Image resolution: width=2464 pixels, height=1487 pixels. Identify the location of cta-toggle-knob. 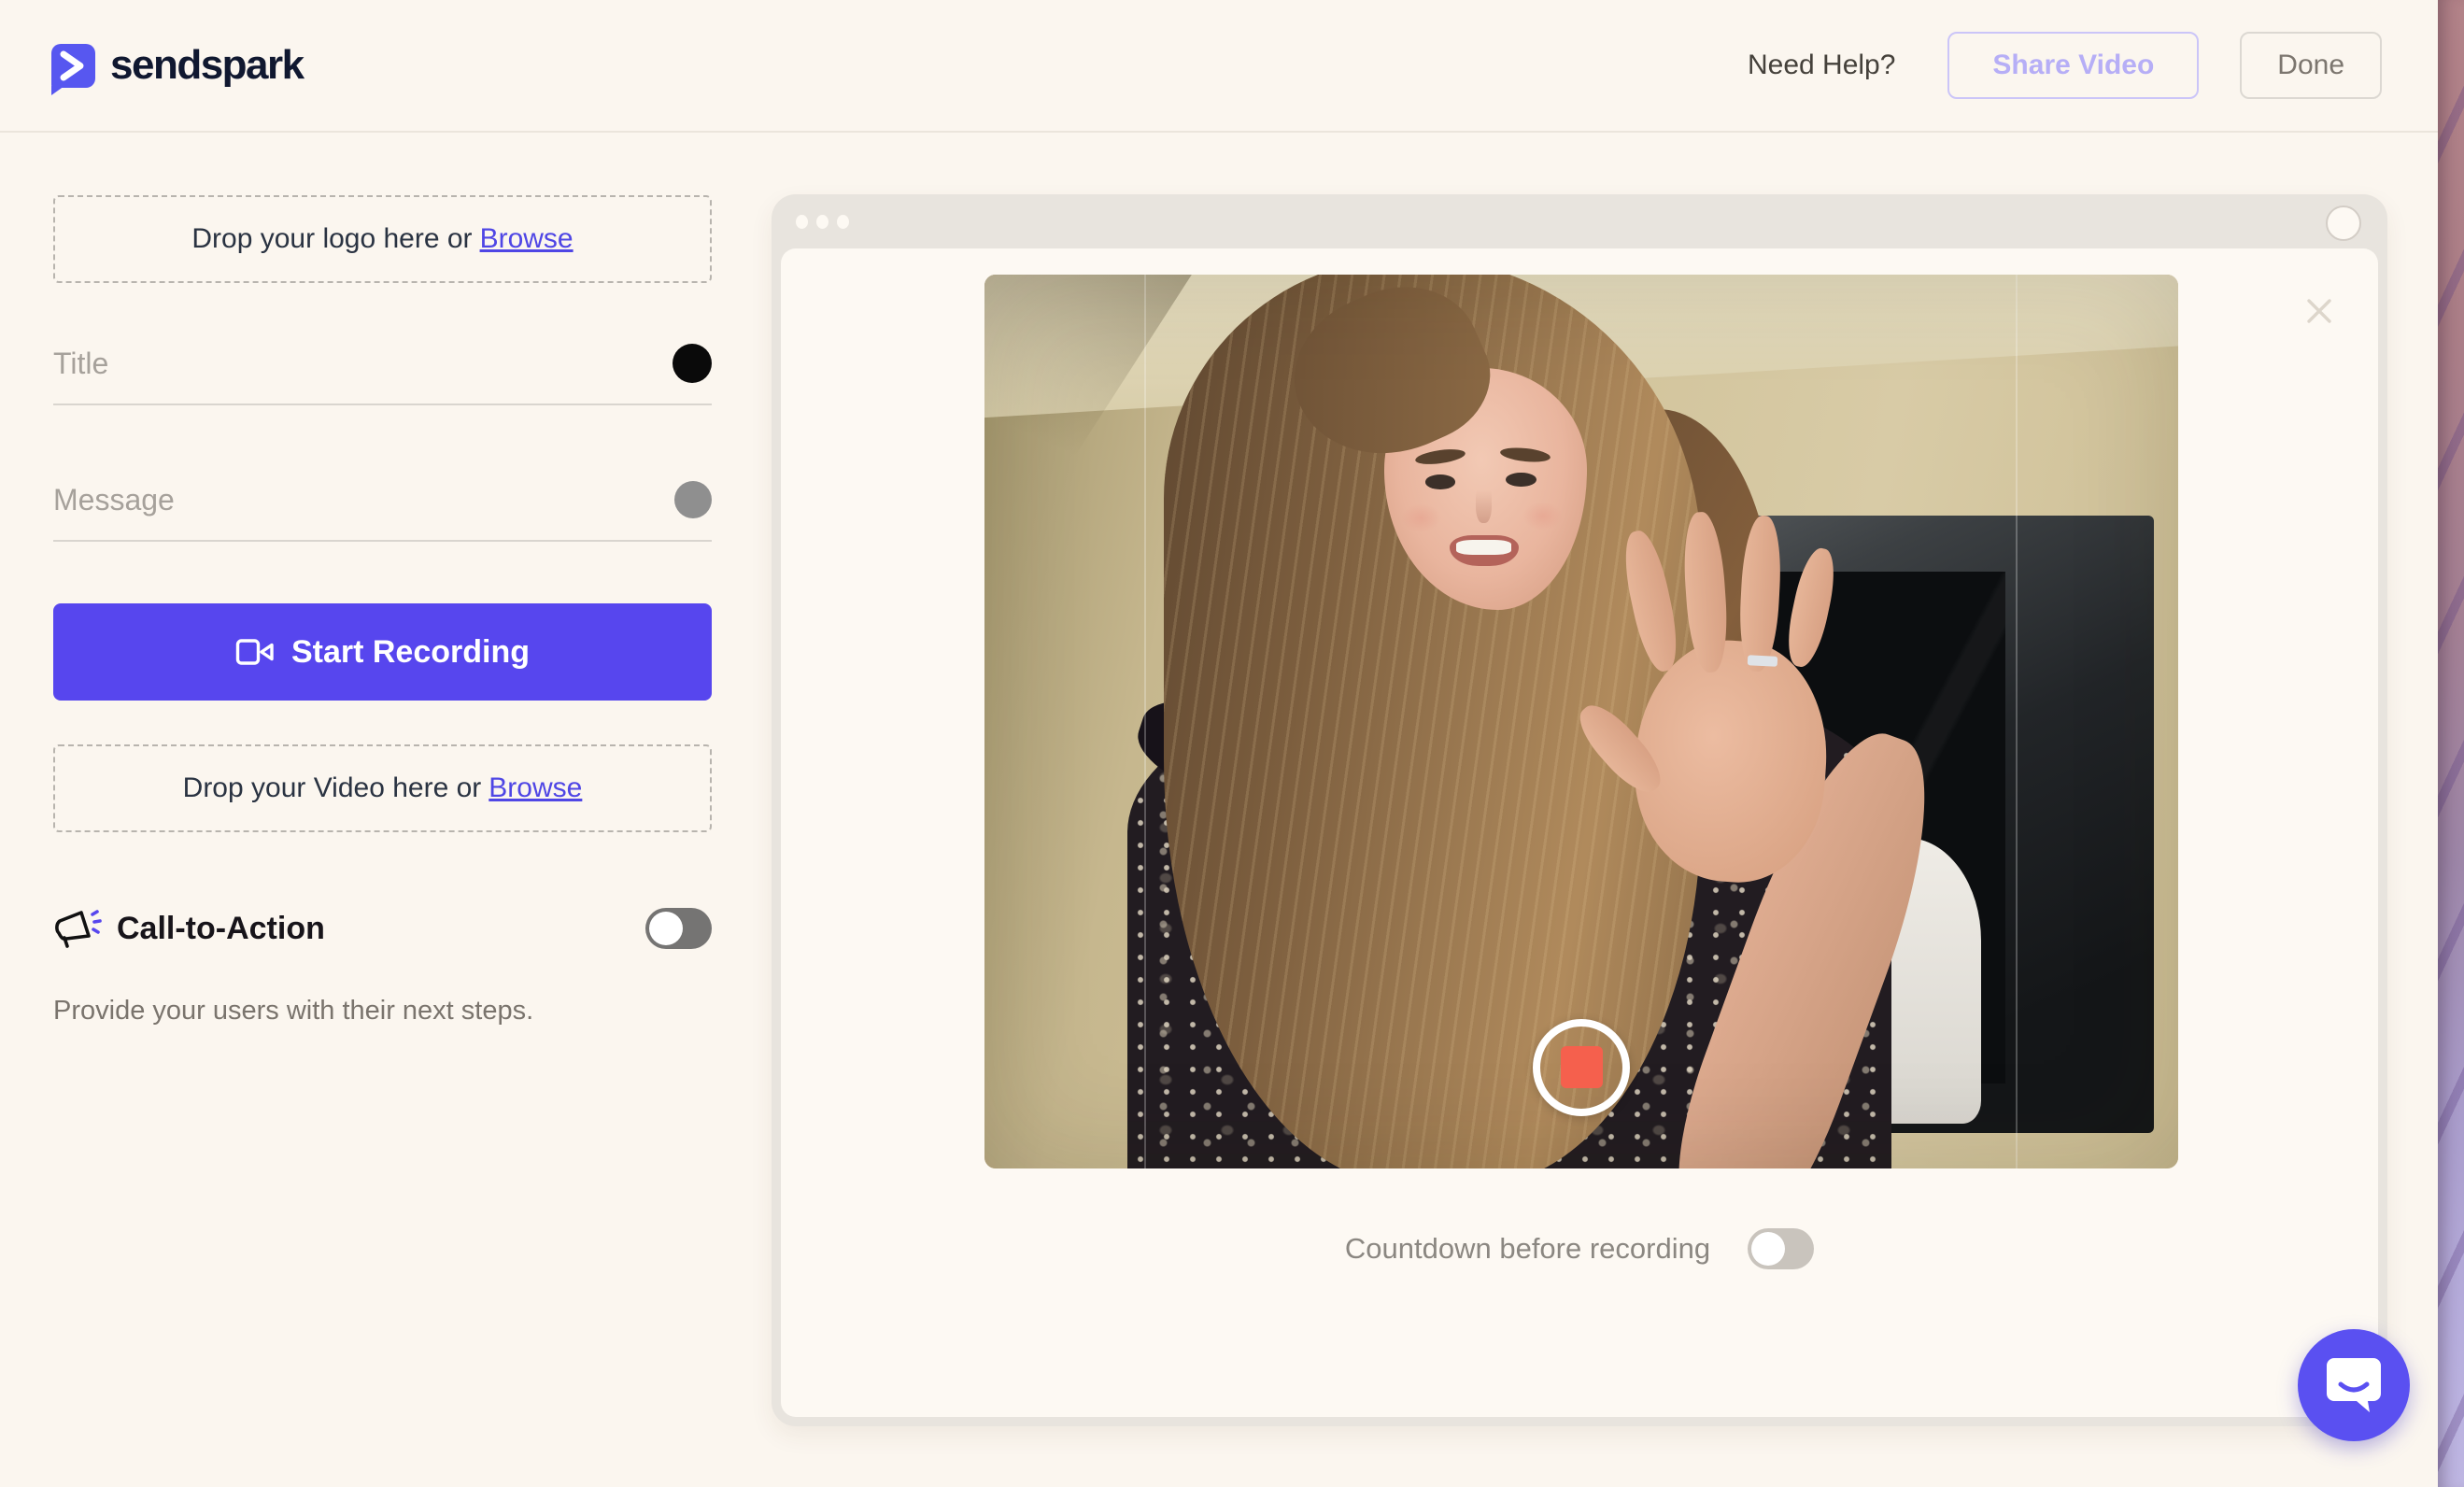
(666, 928).